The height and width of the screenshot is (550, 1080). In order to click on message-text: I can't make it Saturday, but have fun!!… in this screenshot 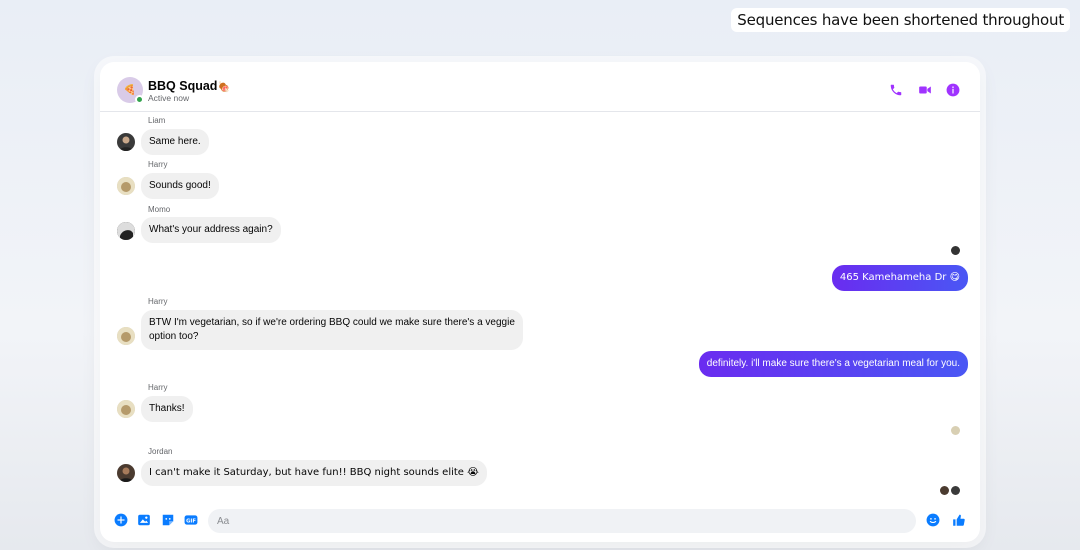, I will do `click(314, 472)`.